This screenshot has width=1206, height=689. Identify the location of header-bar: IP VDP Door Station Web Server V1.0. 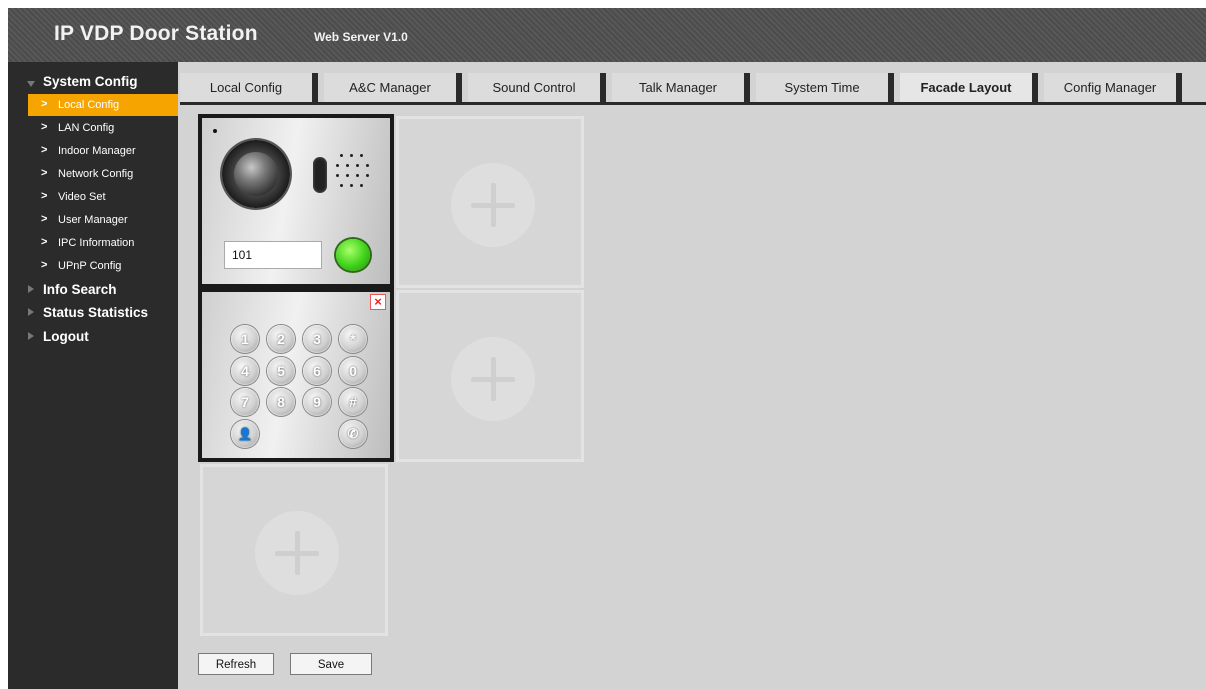
(607, 35).